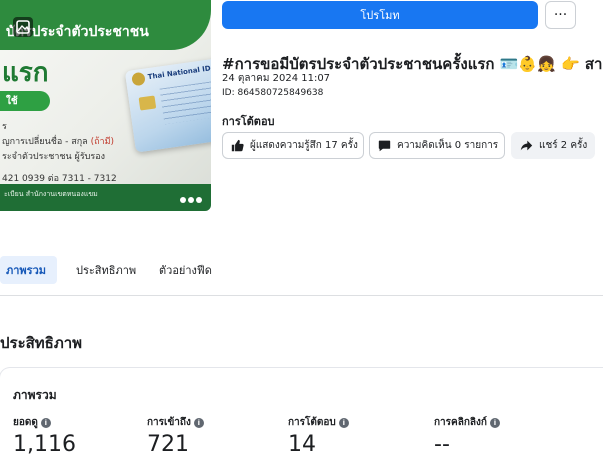  What do you see at coordinates (301, 271) in the screenshot?
I see `insights-tabs: ภาพรวม ประสิทธิภาพ ตัวอย่างฟีด` at bounding box center [301, 271].